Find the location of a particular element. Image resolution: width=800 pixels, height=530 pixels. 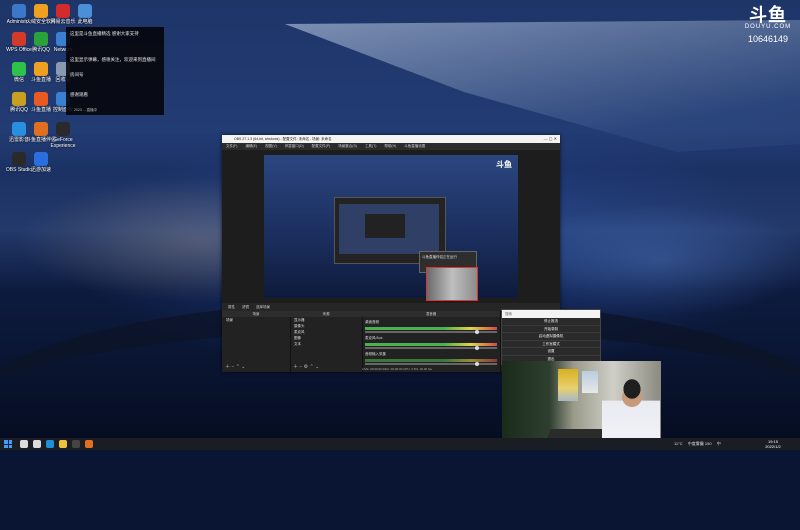

tab-filters: 滤镜 is located at coordinates (245, 307).